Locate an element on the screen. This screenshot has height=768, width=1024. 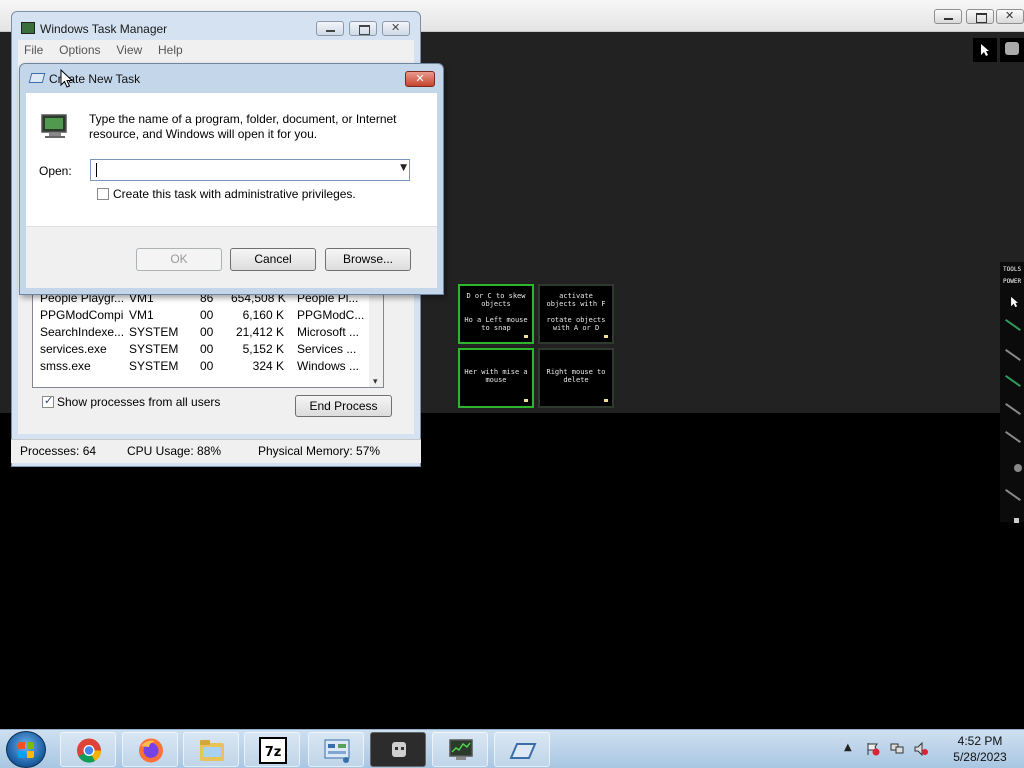
show-hidden-icons-icon: ▲ is located at coordinates (851, 749).